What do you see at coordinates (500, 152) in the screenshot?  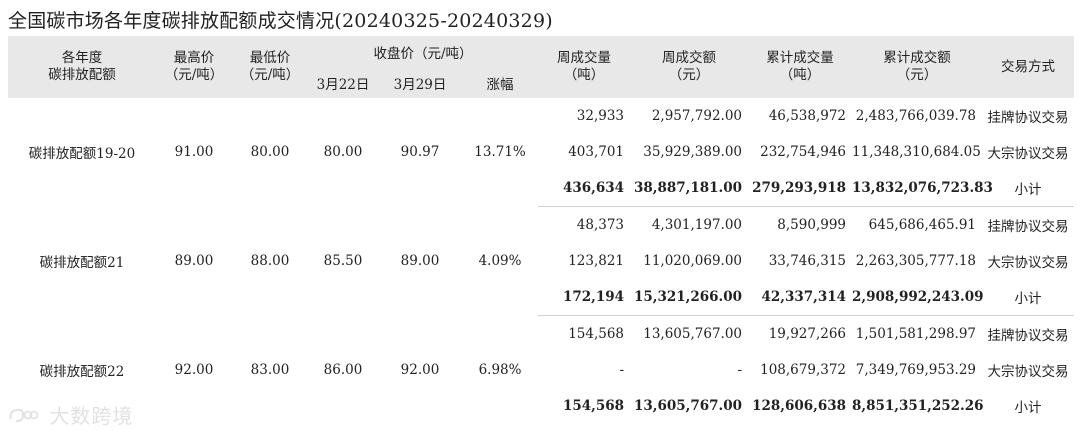 I see `price-change: 13.71%` at bounding box center [500, 152].